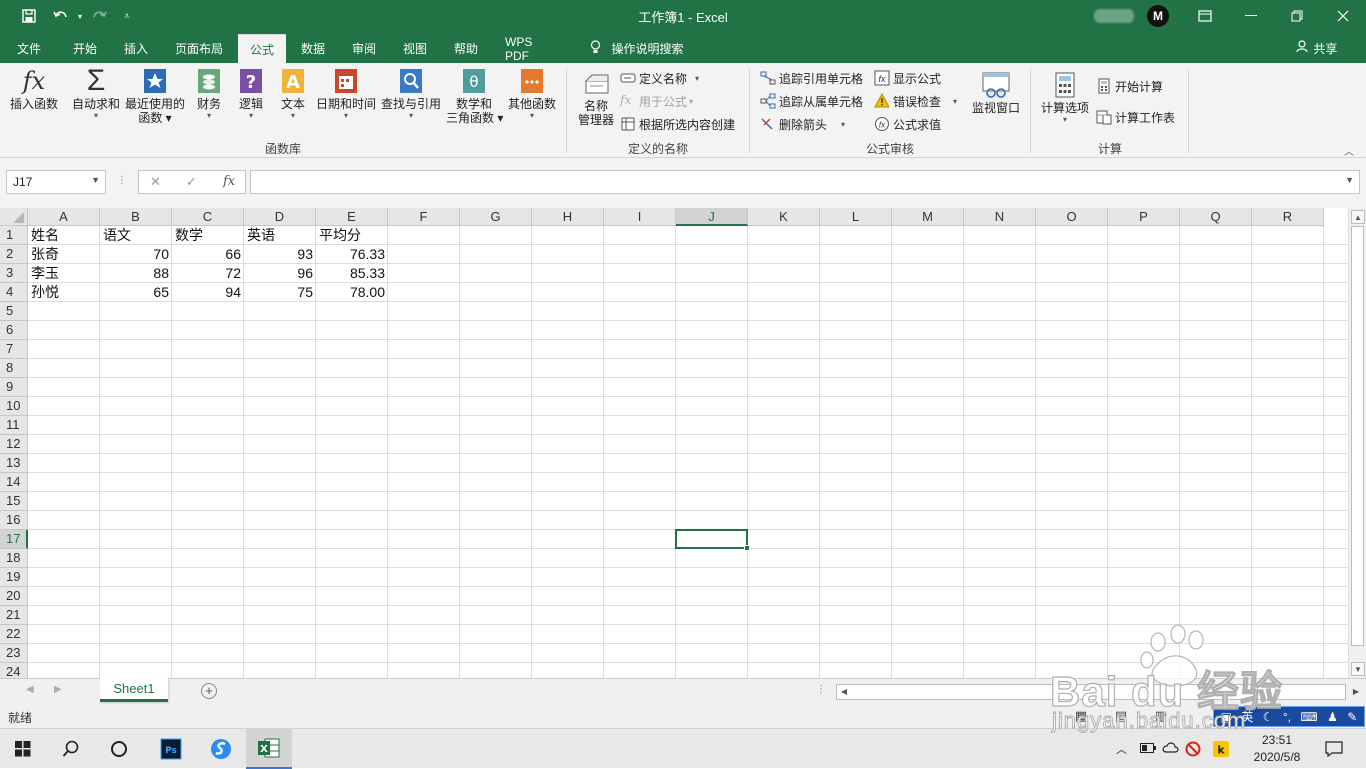 Image resolution: width=1366 pixels, height=769 pixels. I want to click on insert-function-fx-icon: fx, so click(229, 181).